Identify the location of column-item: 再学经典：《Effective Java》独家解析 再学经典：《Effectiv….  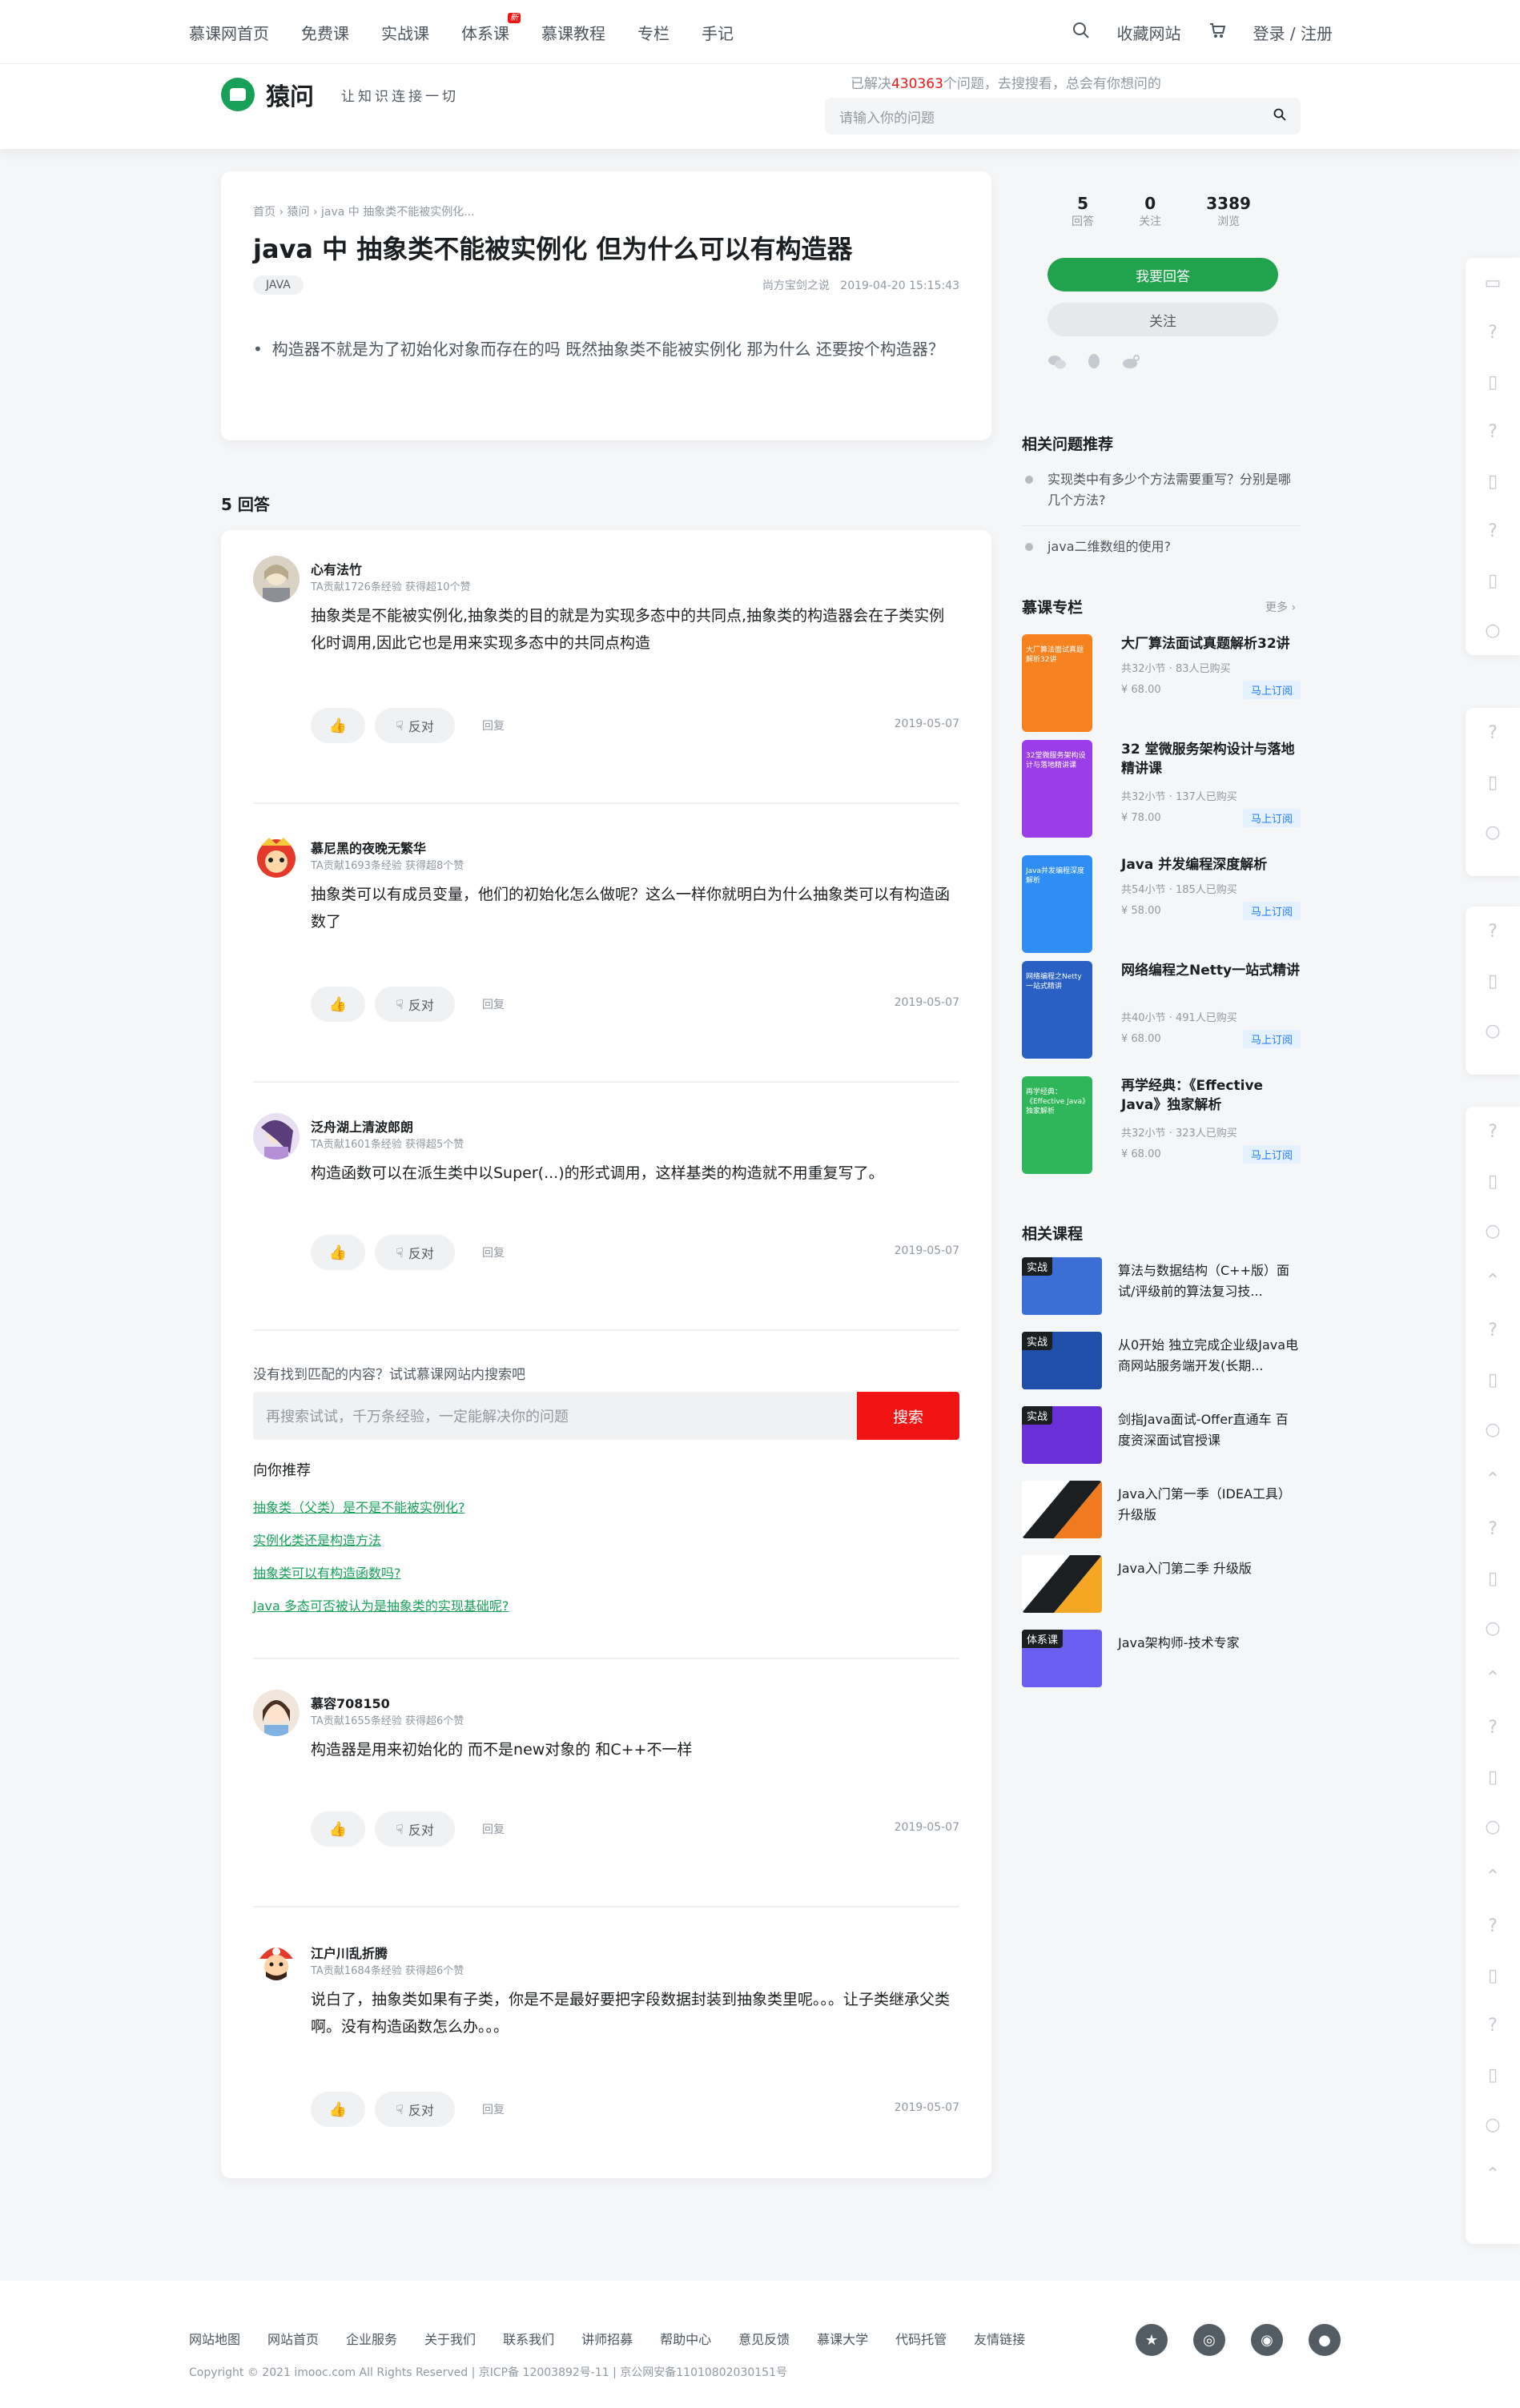
(1161, 1125).